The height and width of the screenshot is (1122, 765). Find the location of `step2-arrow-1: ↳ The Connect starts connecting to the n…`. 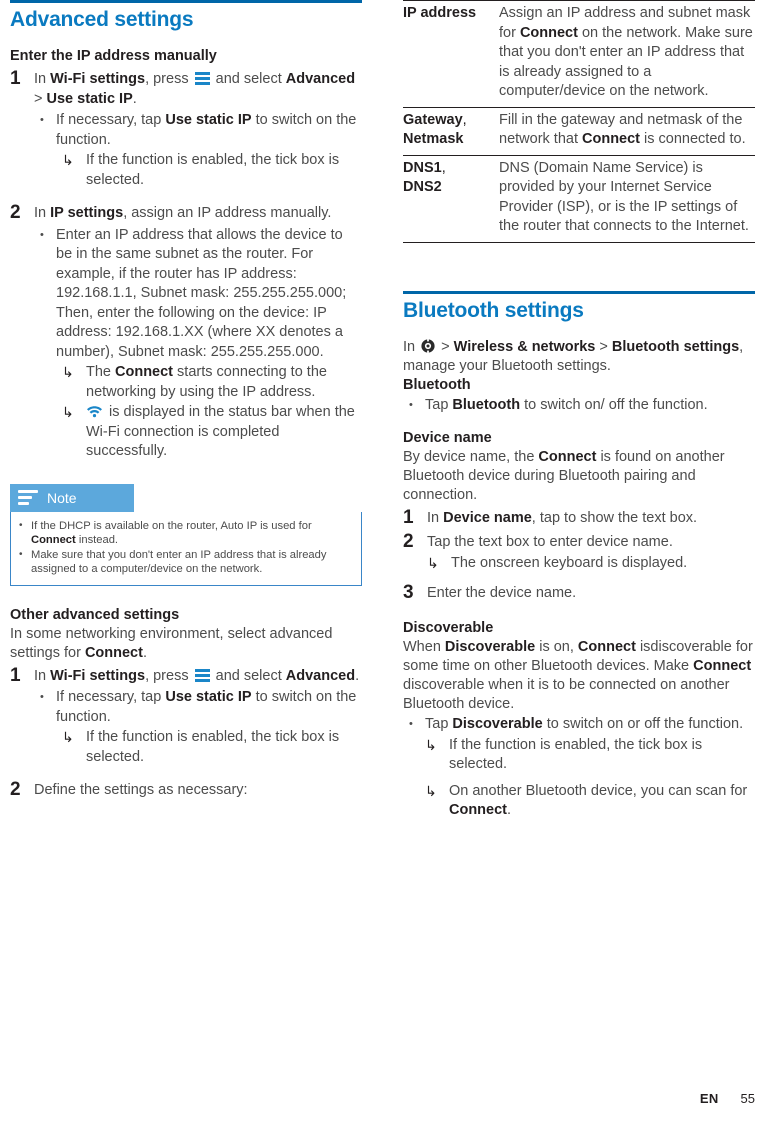

step2-arrow-1: ↳ The Connect starts connecting to the n… is located at coordinates (212, 382).